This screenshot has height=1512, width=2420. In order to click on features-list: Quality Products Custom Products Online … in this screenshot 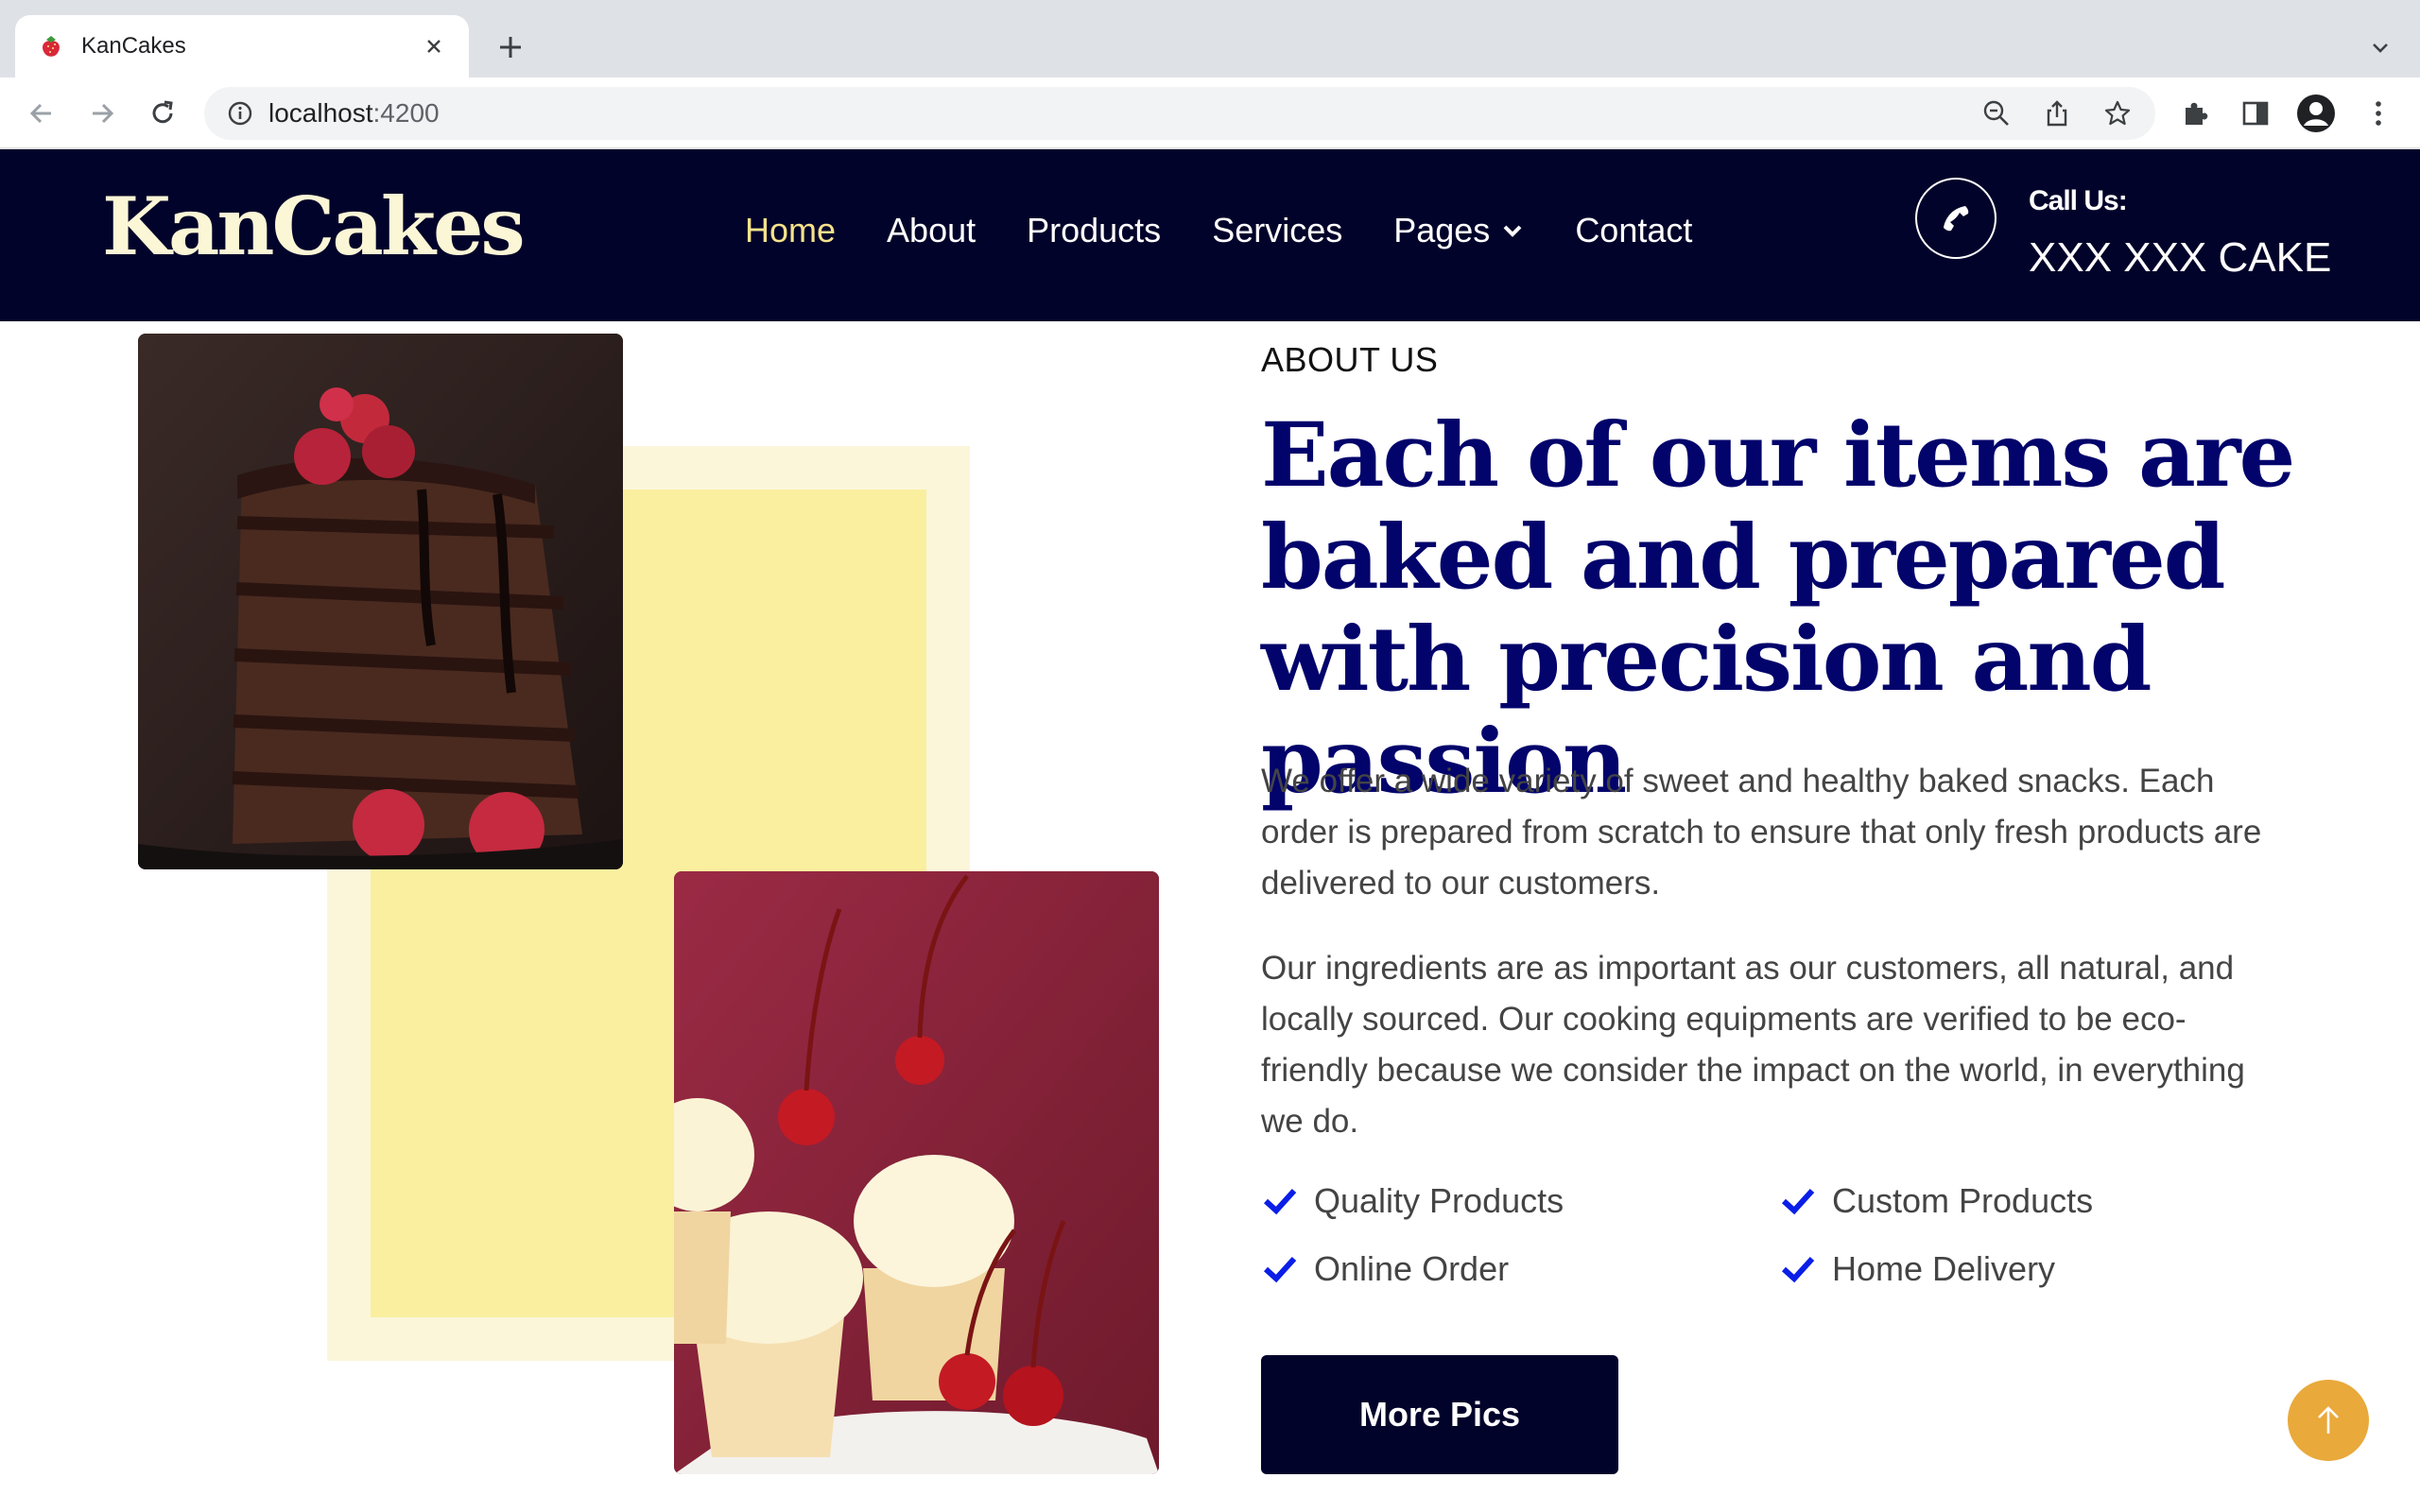, I will do `click(1781, 1235)`.